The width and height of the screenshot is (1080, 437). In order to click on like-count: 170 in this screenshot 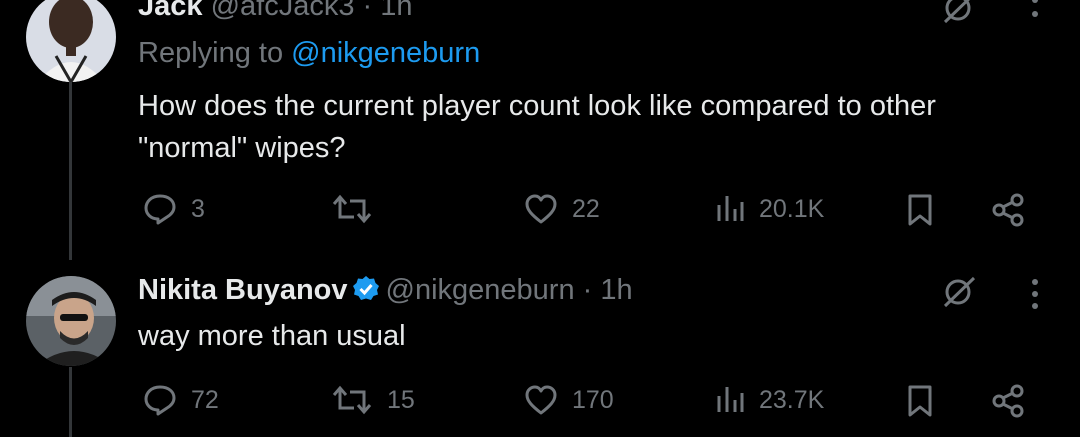, I will do `click(593, 399)`.